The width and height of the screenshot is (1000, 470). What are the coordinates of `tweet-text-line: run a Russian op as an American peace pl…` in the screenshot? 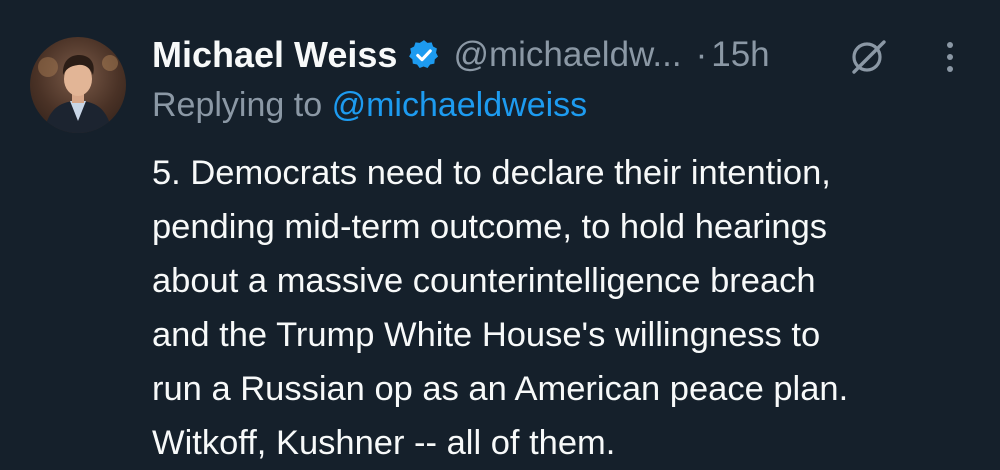 It's located at (500, 389).